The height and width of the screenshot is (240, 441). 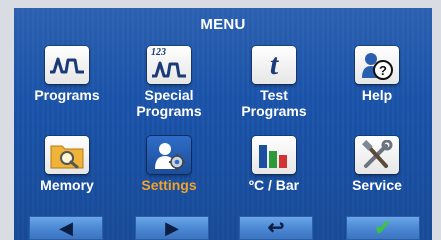 What do you see at coordinates (169, 65) in the screenshot?
I see `special-programs-icon: 123` at bounding box center [169, 65].